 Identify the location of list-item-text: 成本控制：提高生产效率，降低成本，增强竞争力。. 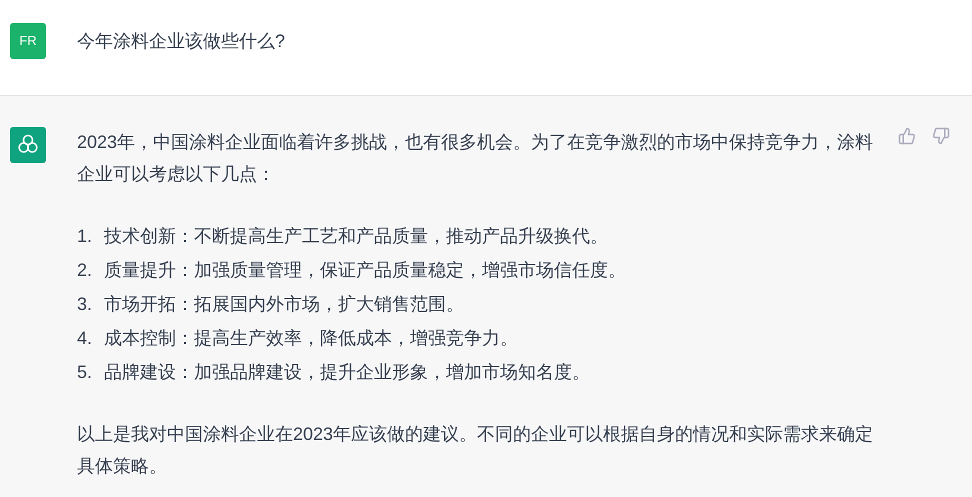
(311, 338).